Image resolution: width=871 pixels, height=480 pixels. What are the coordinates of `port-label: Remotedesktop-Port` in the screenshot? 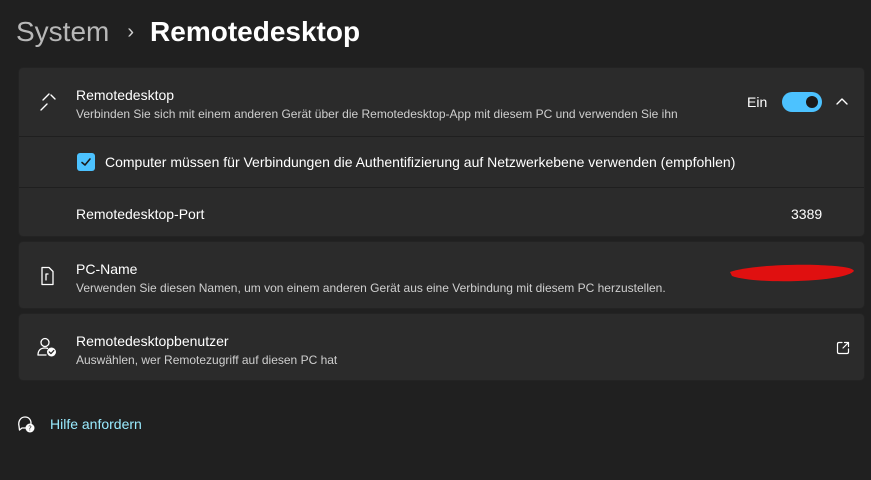 It's located at (140, 214).